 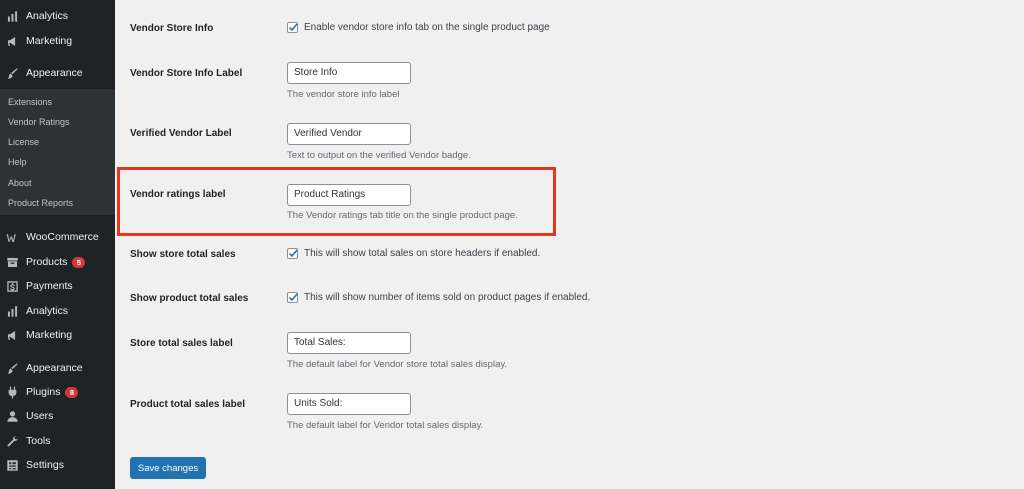 What do you see at coordinates (168, 468) in the screenshot?
I see `save-changes-button: Save changes` at bounding box center [168, 468].